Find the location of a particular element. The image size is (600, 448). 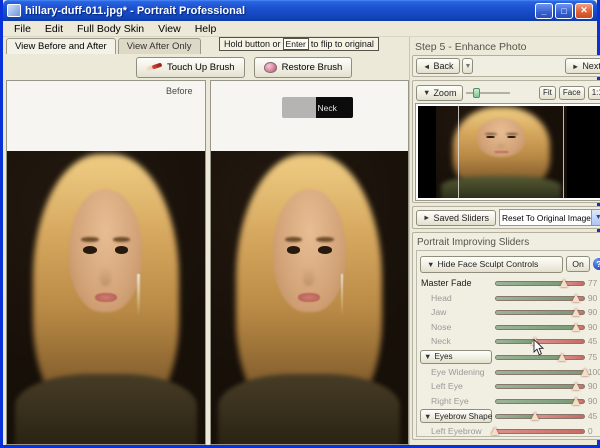

touch-up-brush-button: Touch Up Brush is located at coordinates (190, 67).